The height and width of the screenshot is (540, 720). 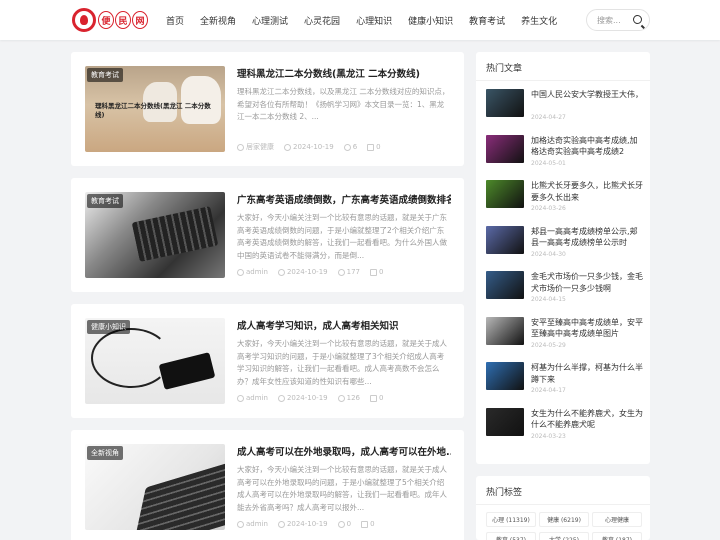 I want to click on article-title: 广东高考英语成绩倒数，广东高考英语成绩倒数排名, so click(x=344, y=199).